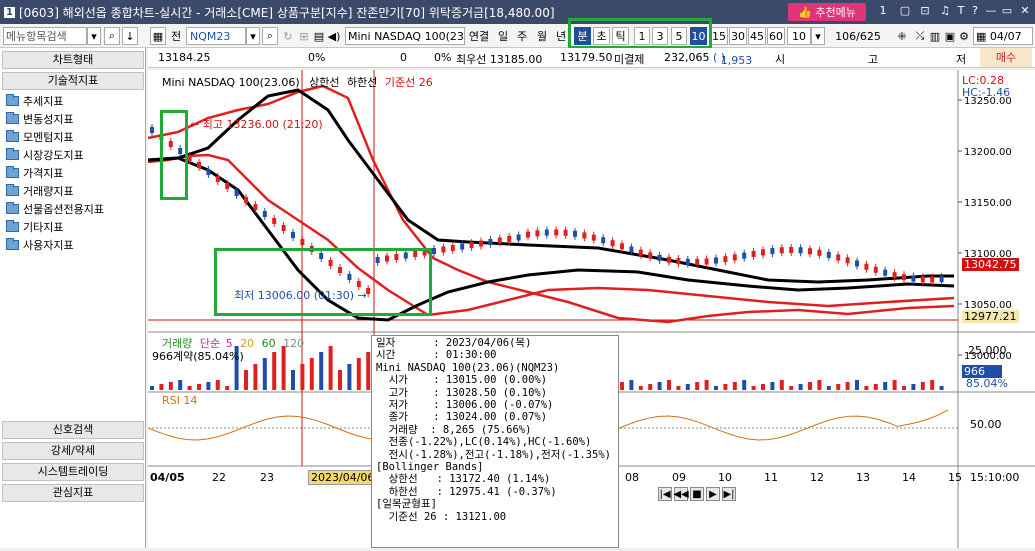 The width and height of the screenshot is (1035, 551). What do you see at coordinates (462, 392) in the screenshot?
I see `tooltip-line: 고가 : 13028.50 (0.10%)` at bounding box center [462, 392].